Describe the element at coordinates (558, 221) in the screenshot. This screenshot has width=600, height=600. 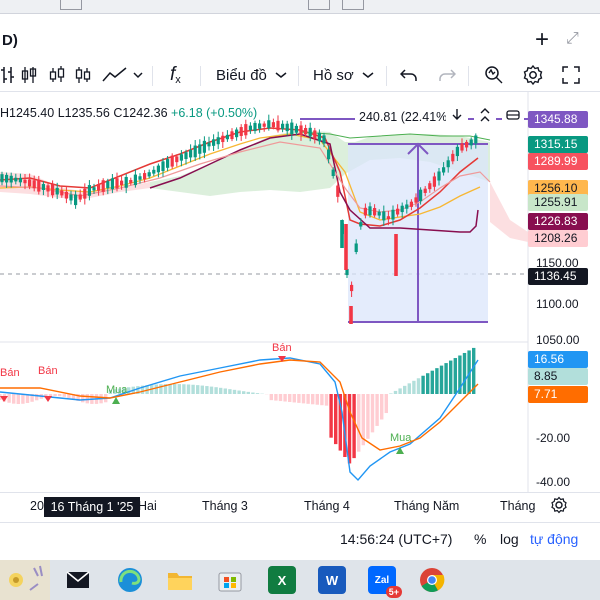
I see `price-label: 1226.83` at that location.